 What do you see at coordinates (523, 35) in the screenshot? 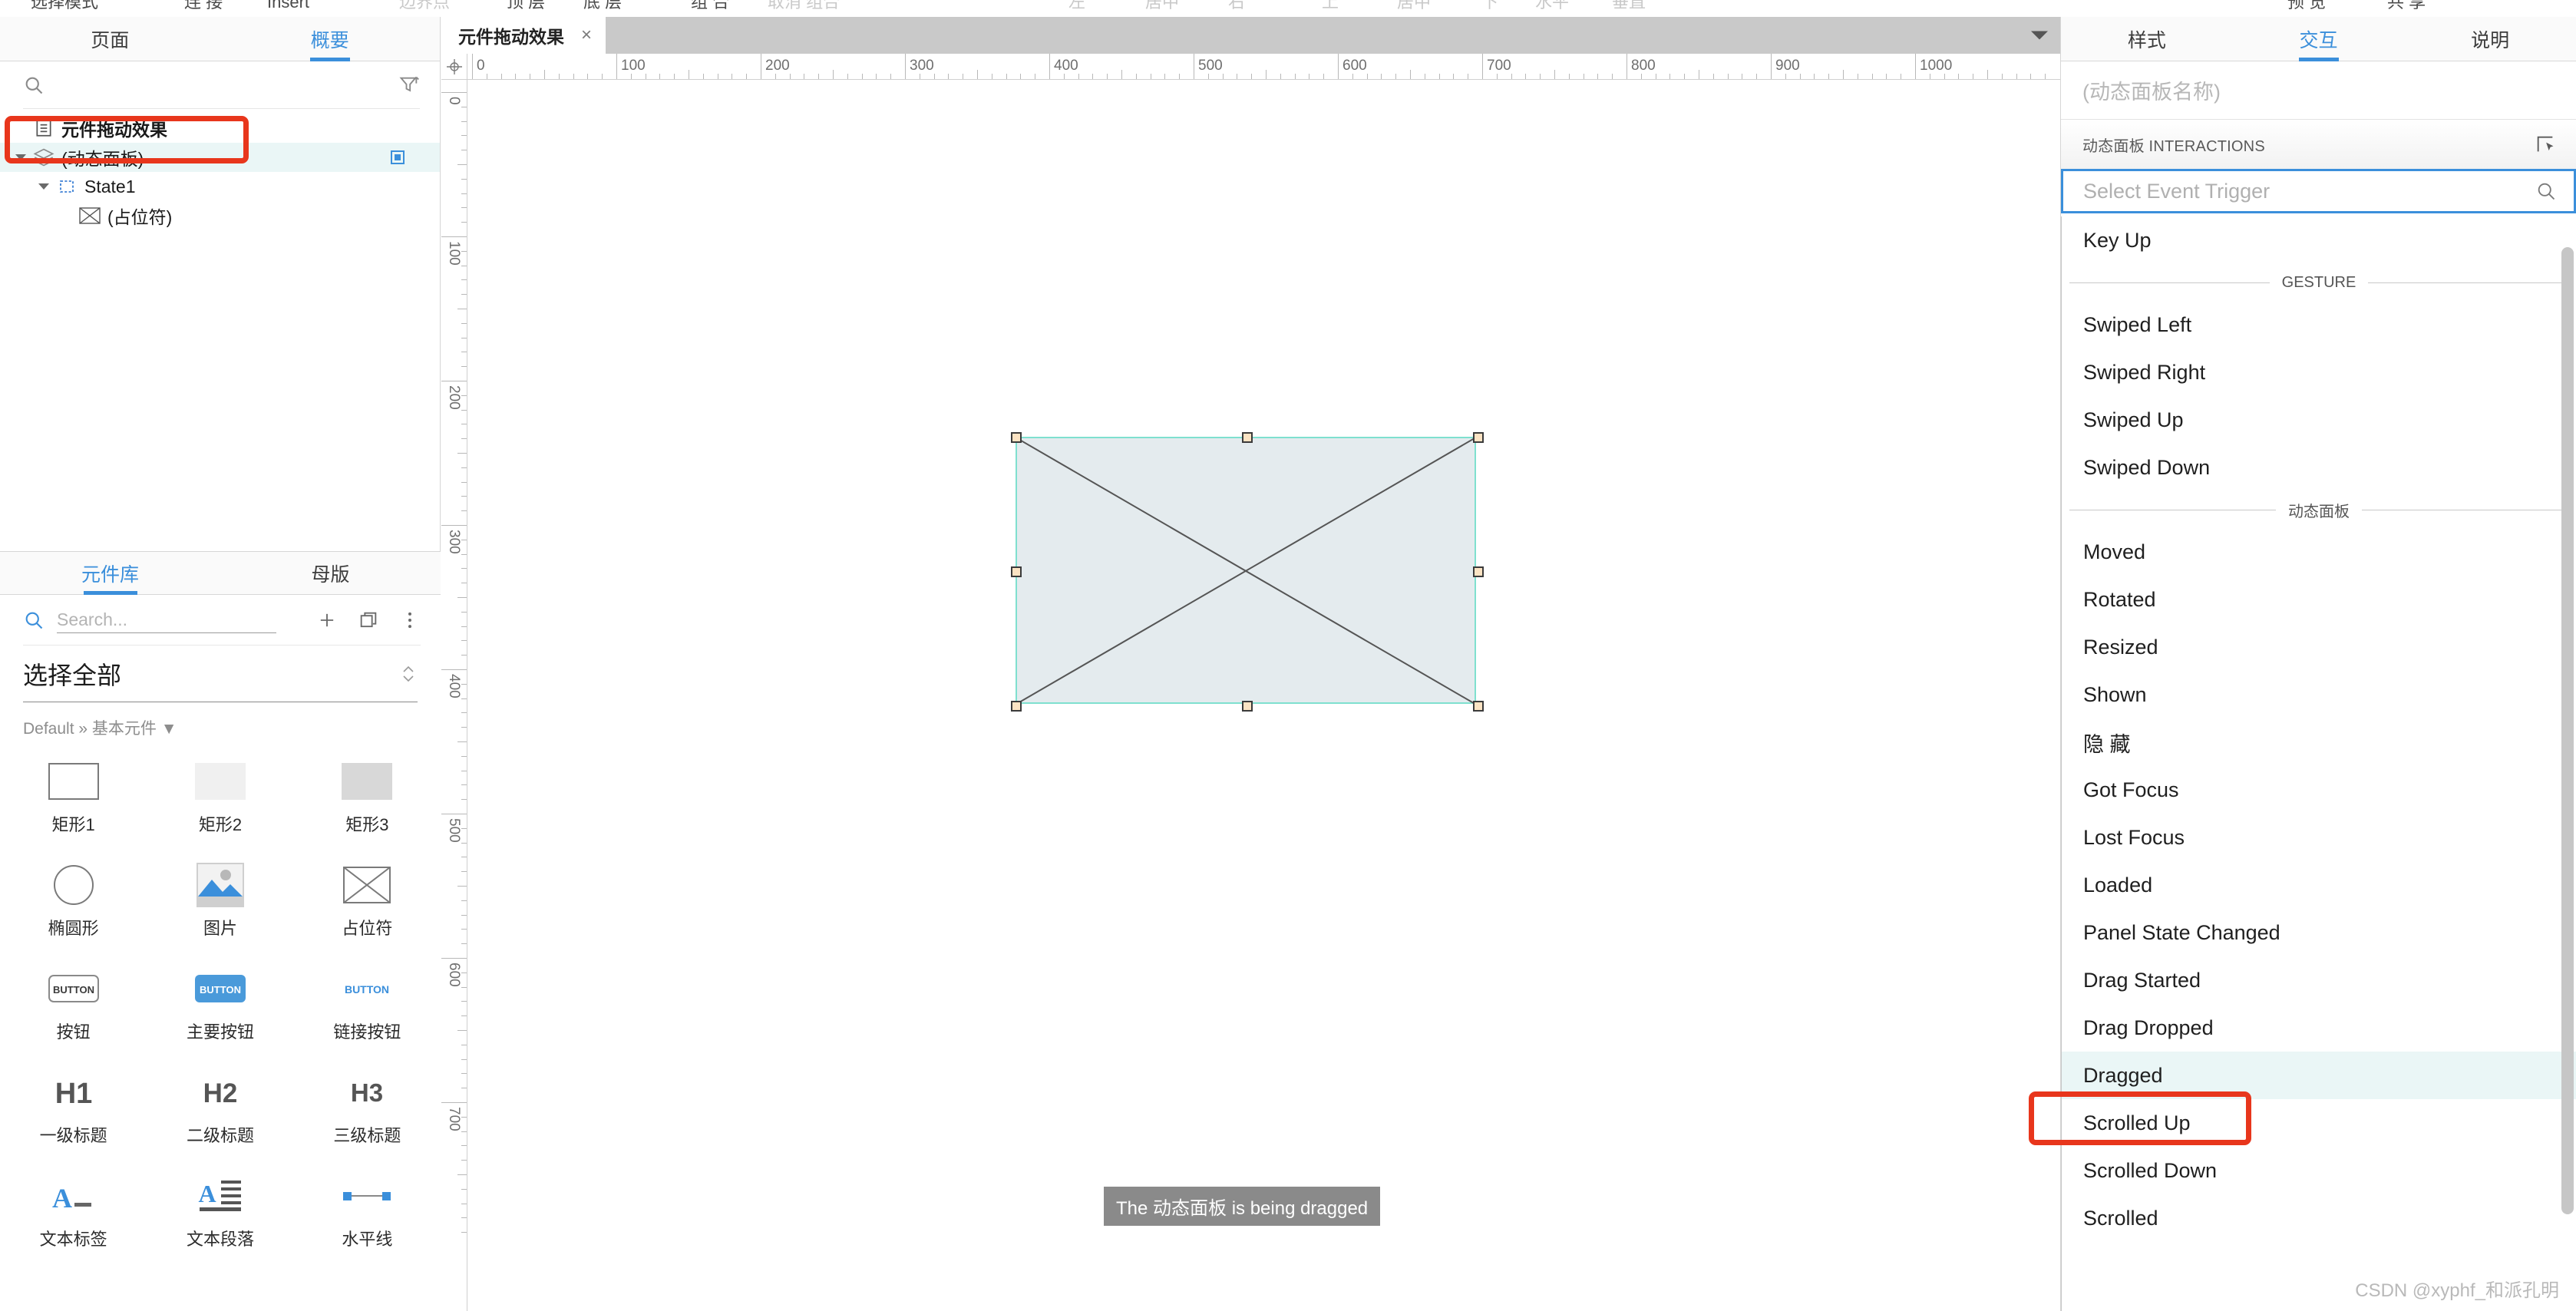
I see `document-tab: 元件拖动效果 ×` at bounding box center [523, 35].